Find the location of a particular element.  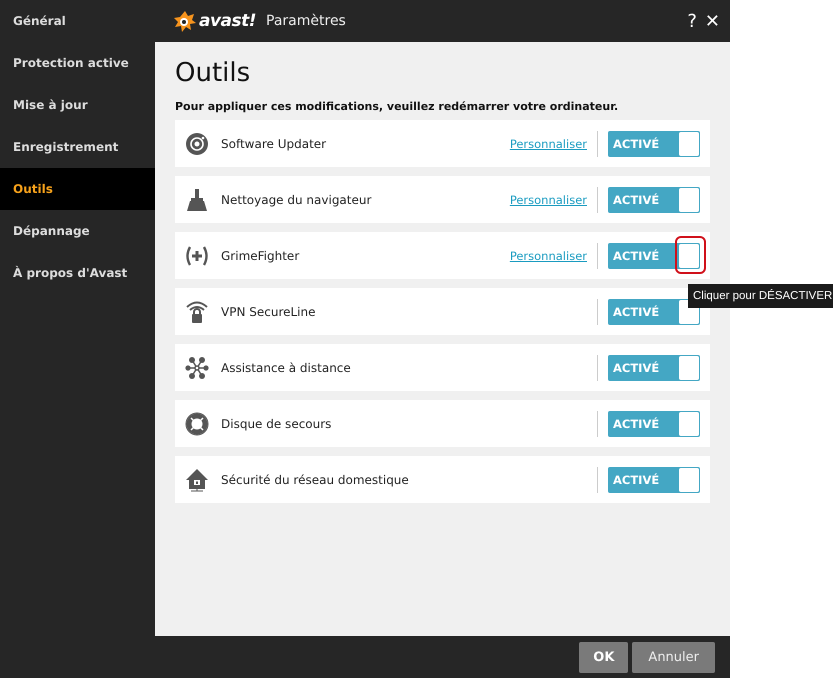

lifebuoy-icon is located at coordinates (197, 424).